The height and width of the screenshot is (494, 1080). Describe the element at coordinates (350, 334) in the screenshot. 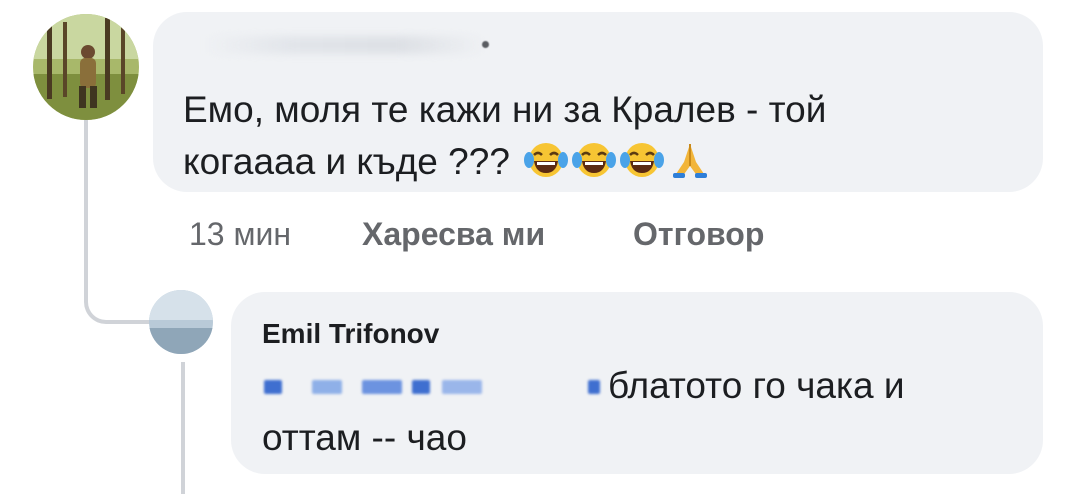

I see `reply-author-name: Emil Trifonov` at that location.